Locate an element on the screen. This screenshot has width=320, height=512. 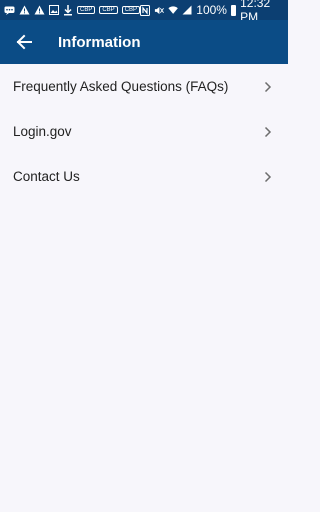
status-left: CBP CBP CBP is located at coordinates (72, 10).